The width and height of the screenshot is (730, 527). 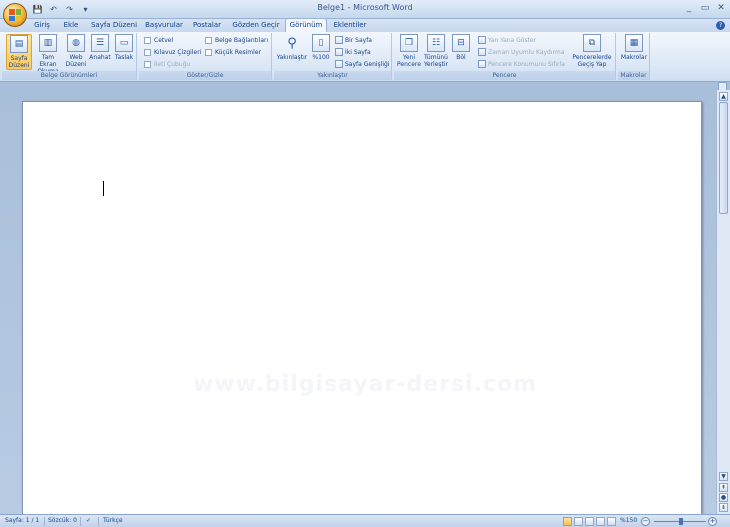 I want to click on status-draft-button, so click(x=611, y=521).